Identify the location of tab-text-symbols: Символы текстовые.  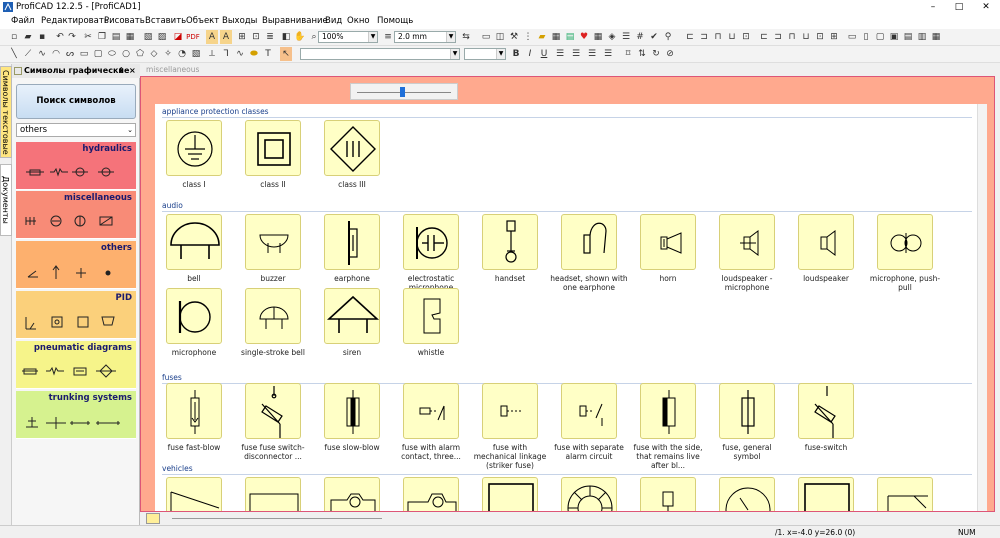
(6, 112).